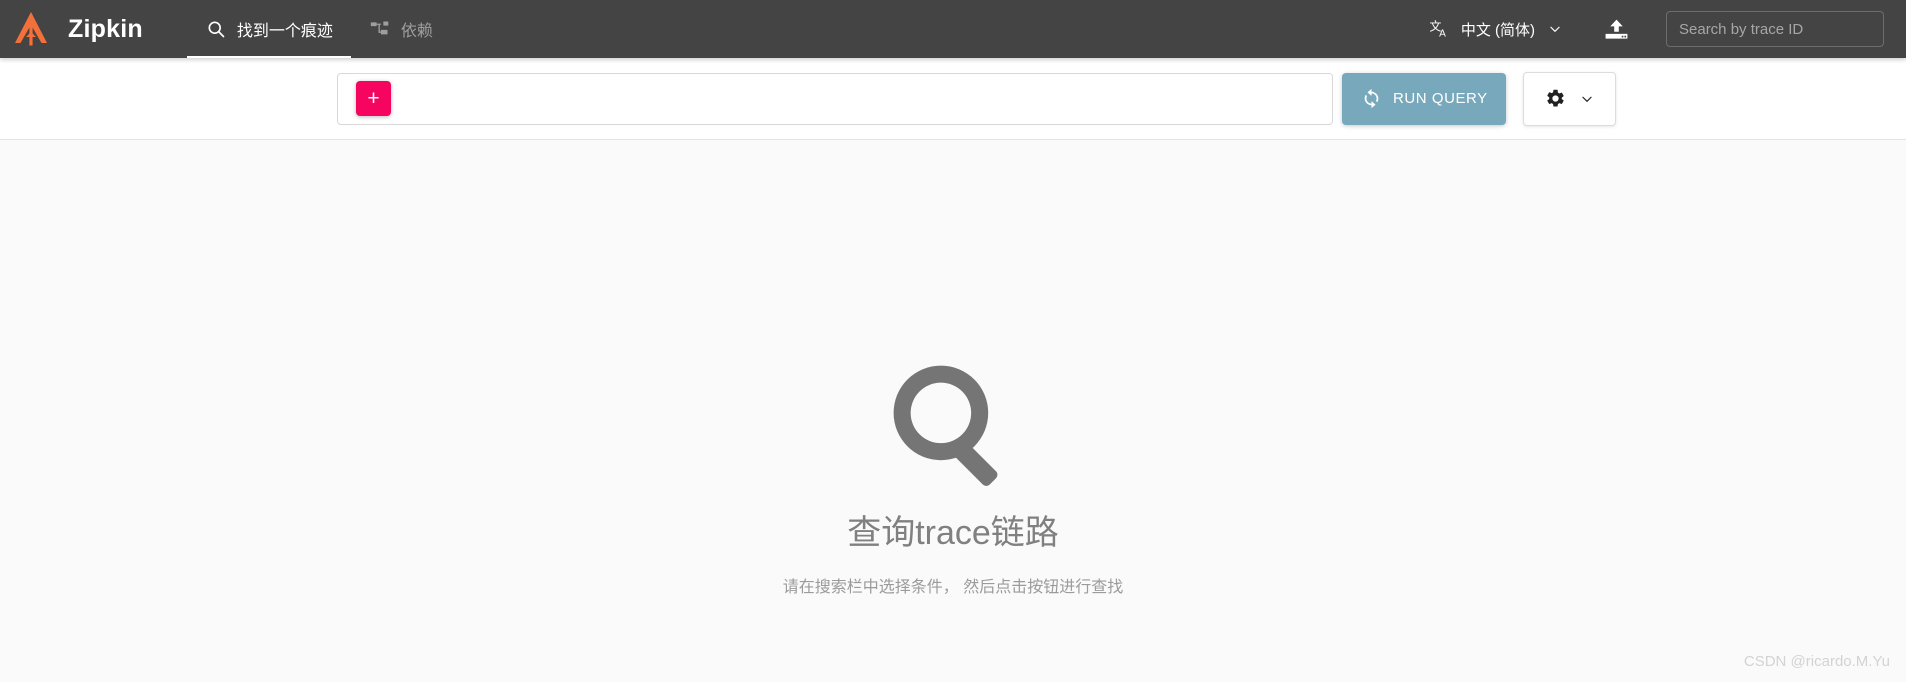  I want to click on tab-label: 找到一个痕迹, so click(284, 31).